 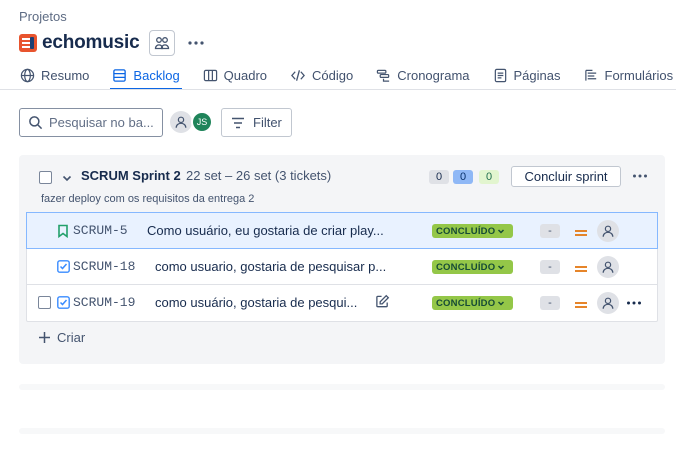 What do you see at coordinates (27, 75) in the screenshot?
I see `globe-icon` at bounding box center [27, 75].